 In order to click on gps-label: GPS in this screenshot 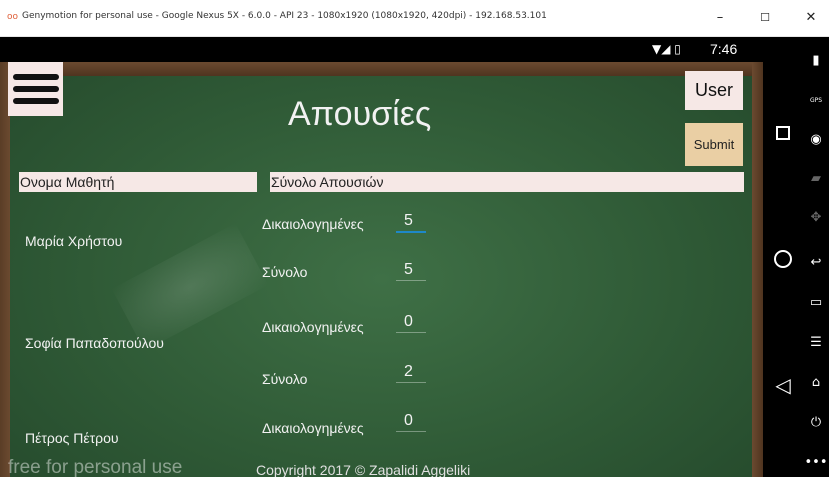, I will do `click(816, 100)`.